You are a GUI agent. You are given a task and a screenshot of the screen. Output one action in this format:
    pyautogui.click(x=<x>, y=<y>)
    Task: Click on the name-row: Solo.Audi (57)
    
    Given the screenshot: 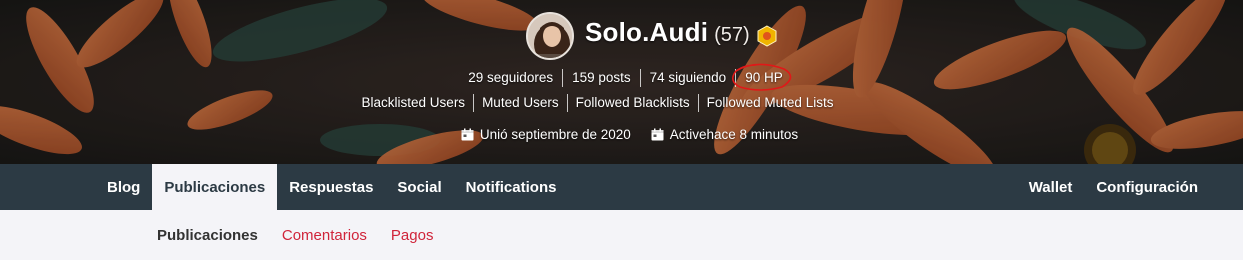 What is the action you would take?
    pyautogui.click(x=667, y=35)
    